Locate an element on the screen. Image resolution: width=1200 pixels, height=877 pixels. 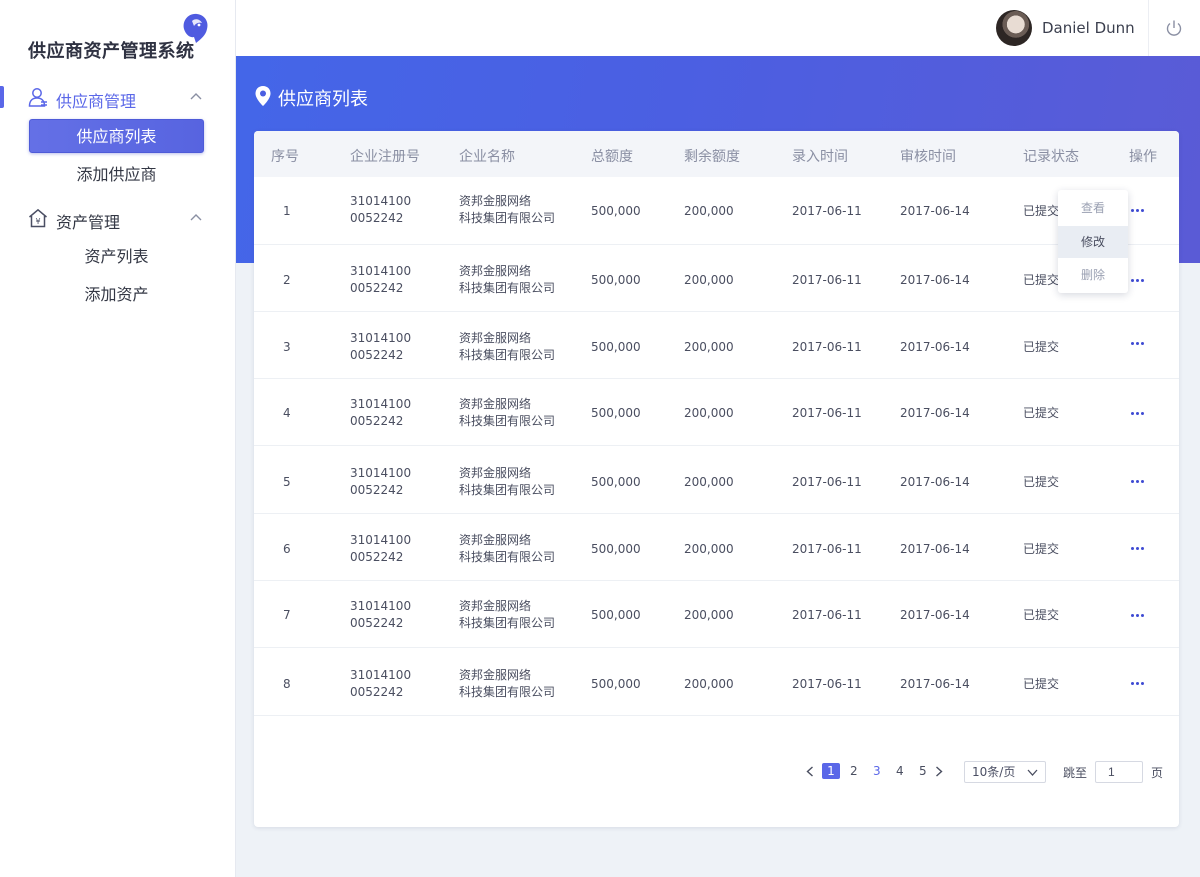
cell-index: 6 is located at coordinates (287, 549).